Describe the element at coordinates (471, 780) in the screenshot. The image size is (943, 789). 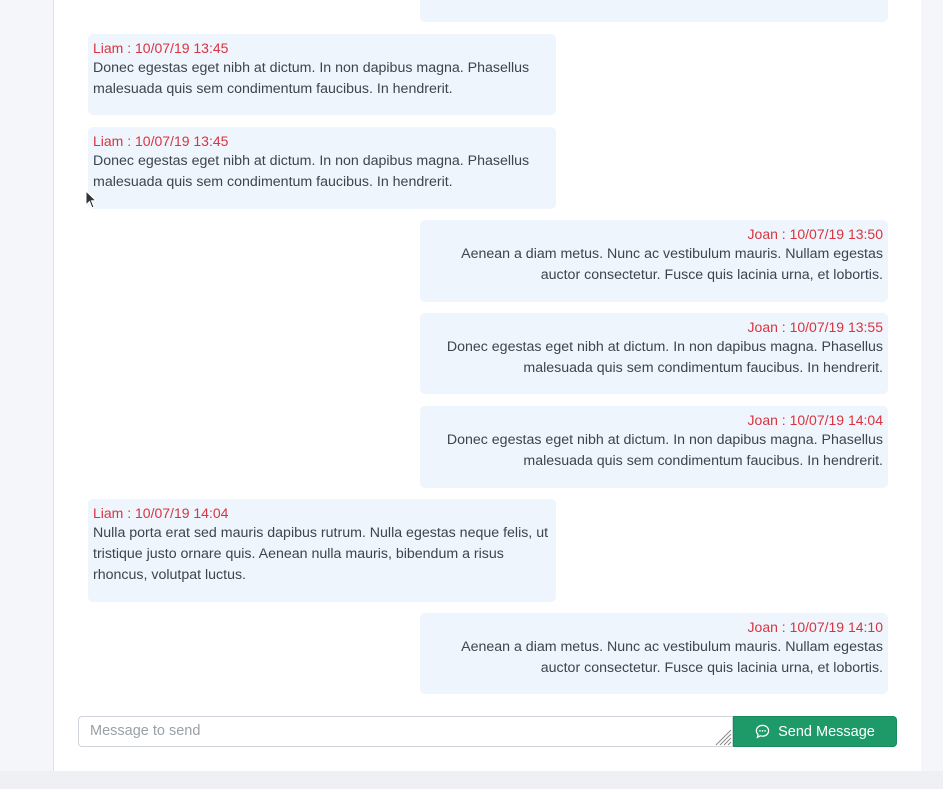
I see `footer-band` at that location.